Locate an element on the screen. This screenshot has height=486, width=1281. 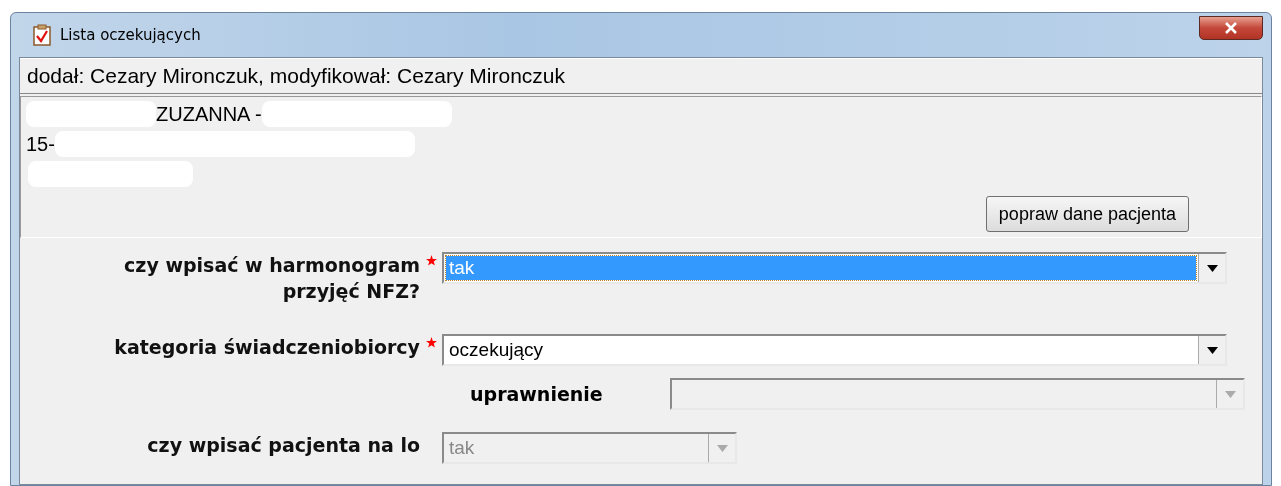
field-label: czy wpisać w harmonogram przyjęć NFZ? is located at coordinates (271, 278).